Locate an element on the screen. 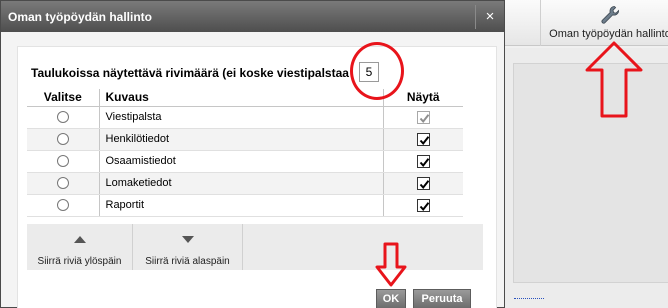  table-row: Henkilötiedot is located at coordinates (245, 139).